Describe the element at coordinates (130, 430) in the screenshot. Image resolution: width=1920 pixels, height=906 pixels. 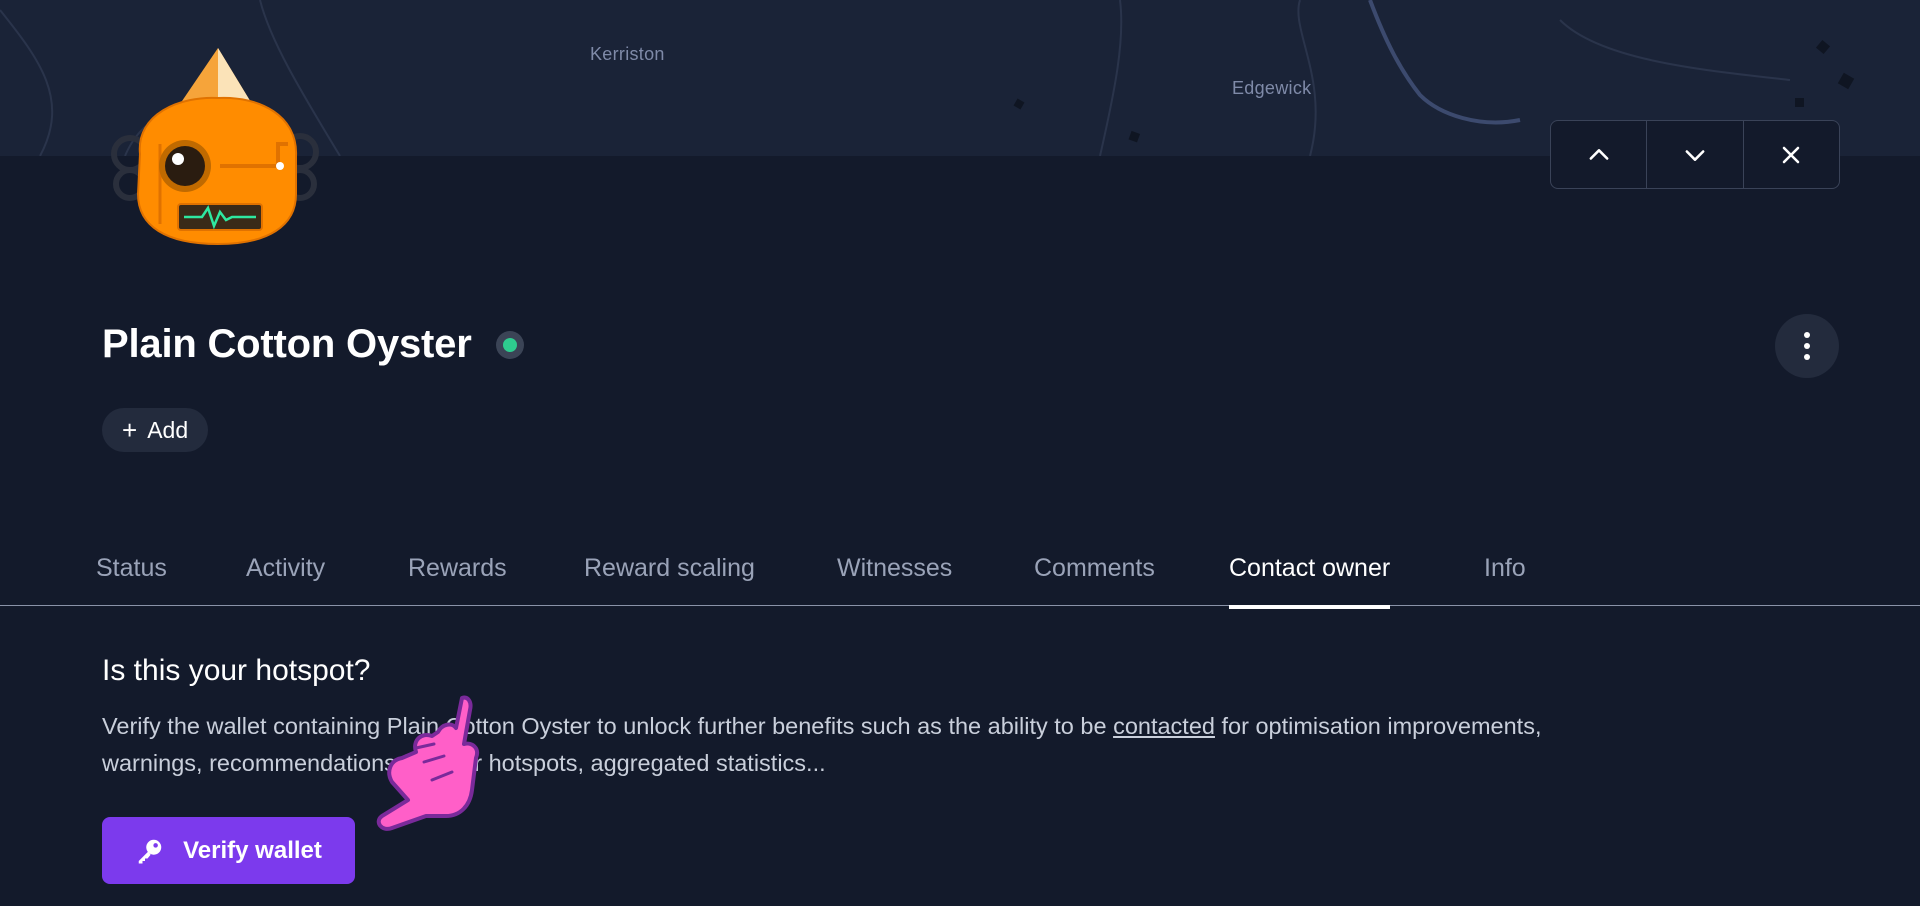
I see `plus-icon: +` at that location.